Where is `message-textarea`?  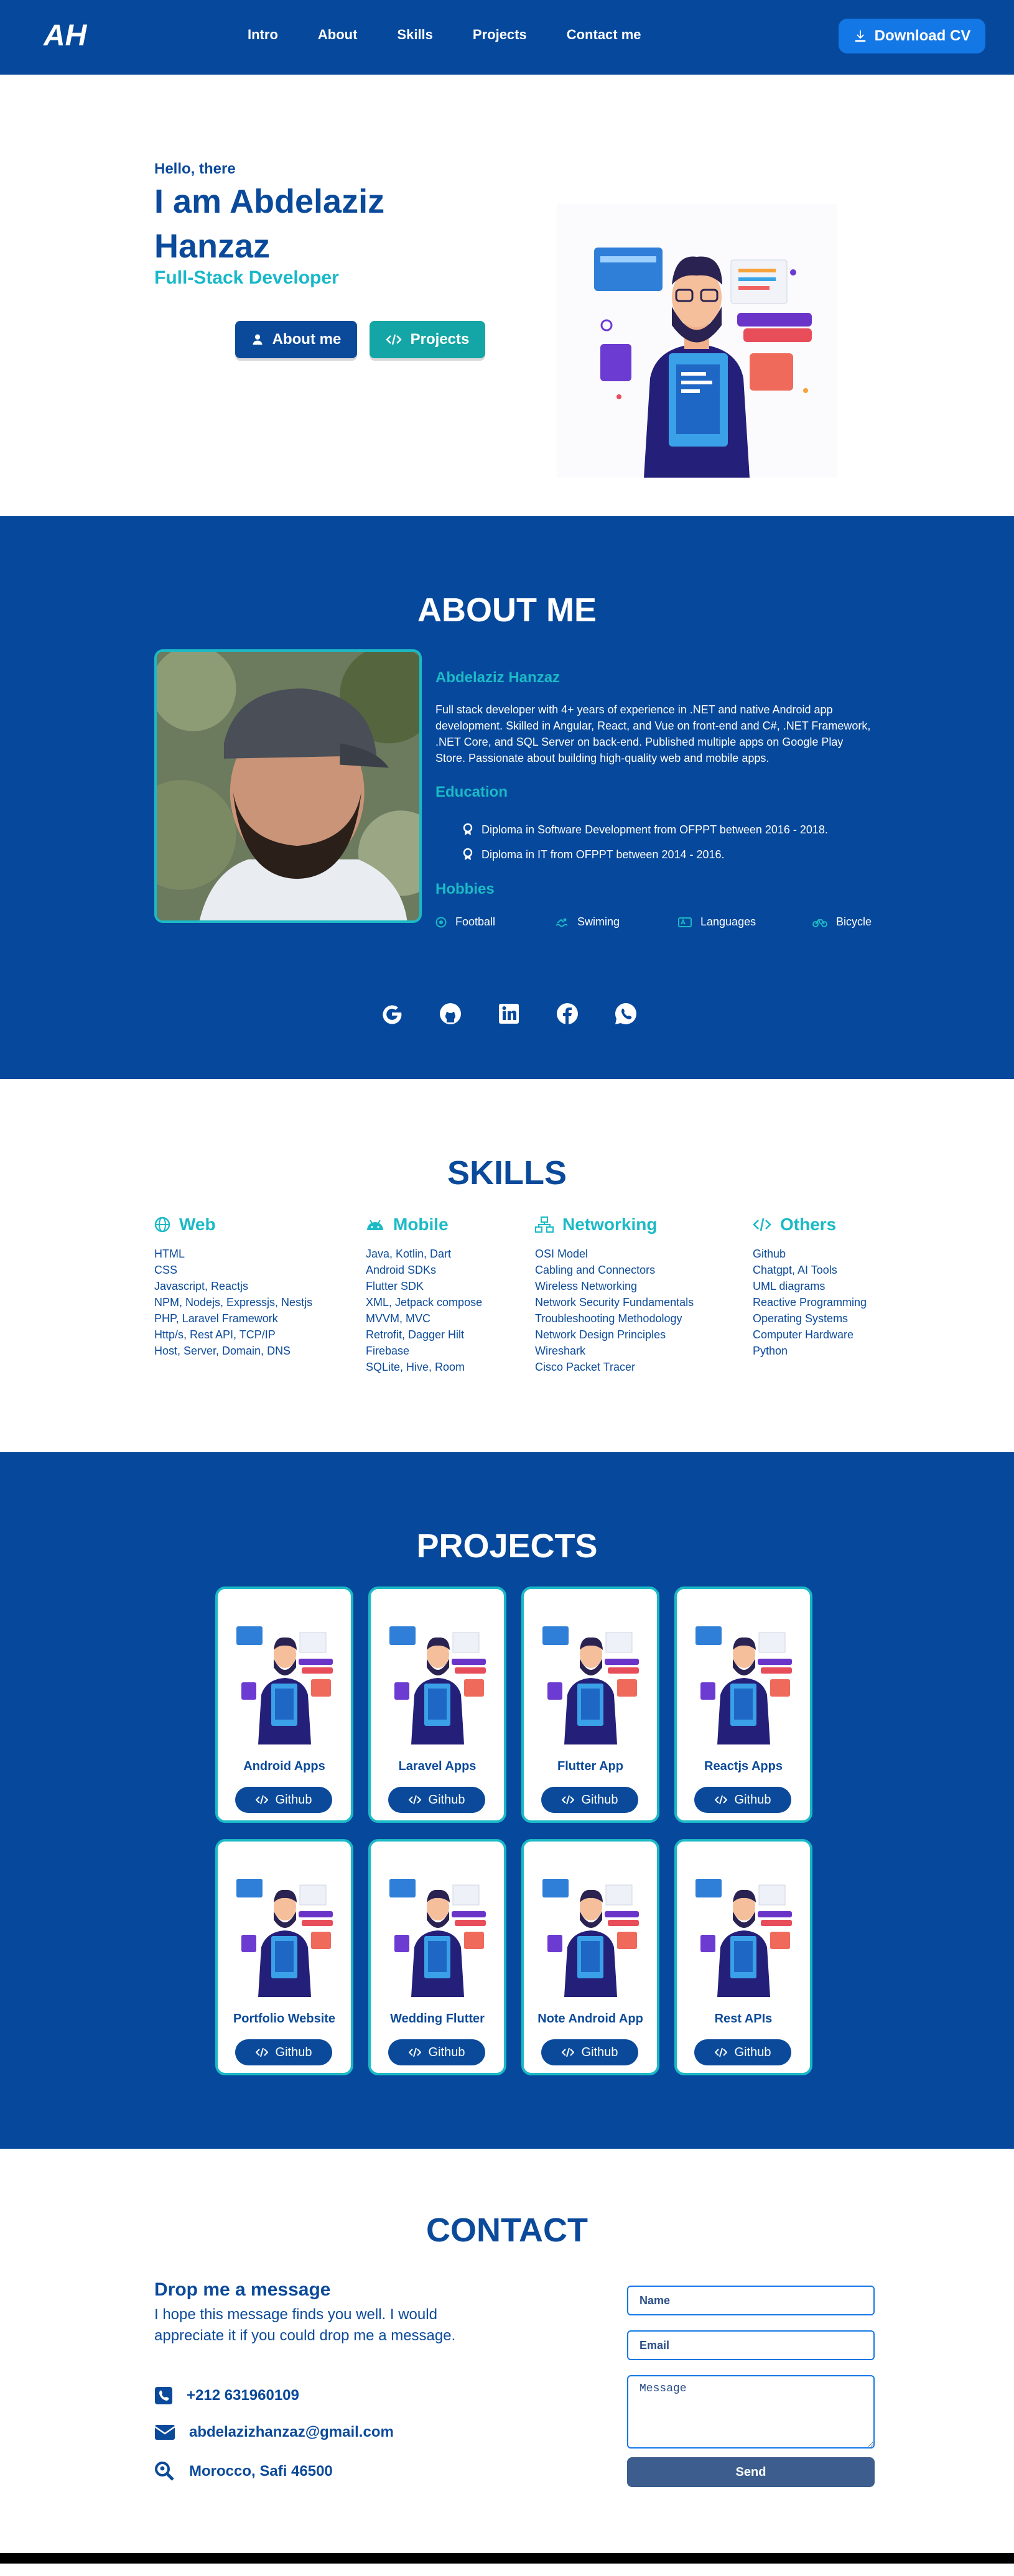 message-textarea is located at coordinates (751, 2412).